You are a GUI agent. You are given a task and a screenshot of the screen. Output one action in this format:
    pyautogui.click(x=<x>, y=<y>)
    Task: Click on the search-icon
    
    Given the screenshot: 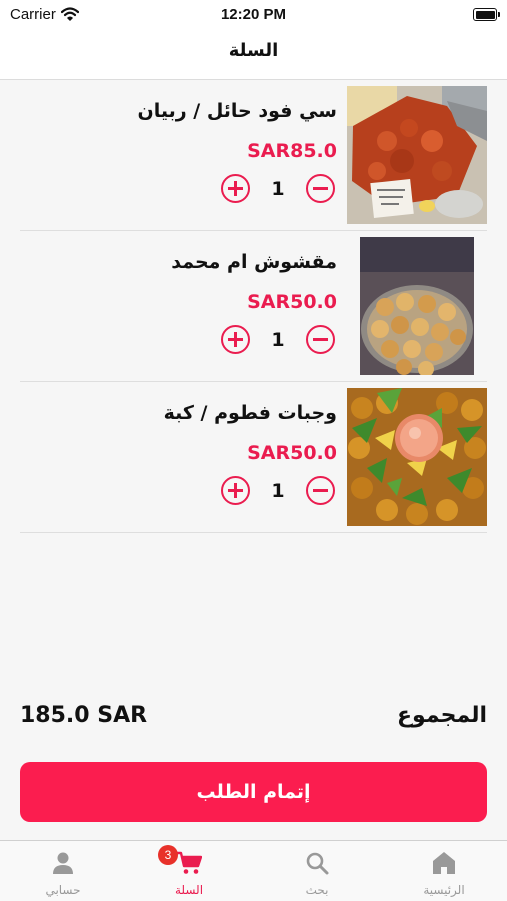 What is the action you would take?
    pyautogui.click(x=317, y=863)
    